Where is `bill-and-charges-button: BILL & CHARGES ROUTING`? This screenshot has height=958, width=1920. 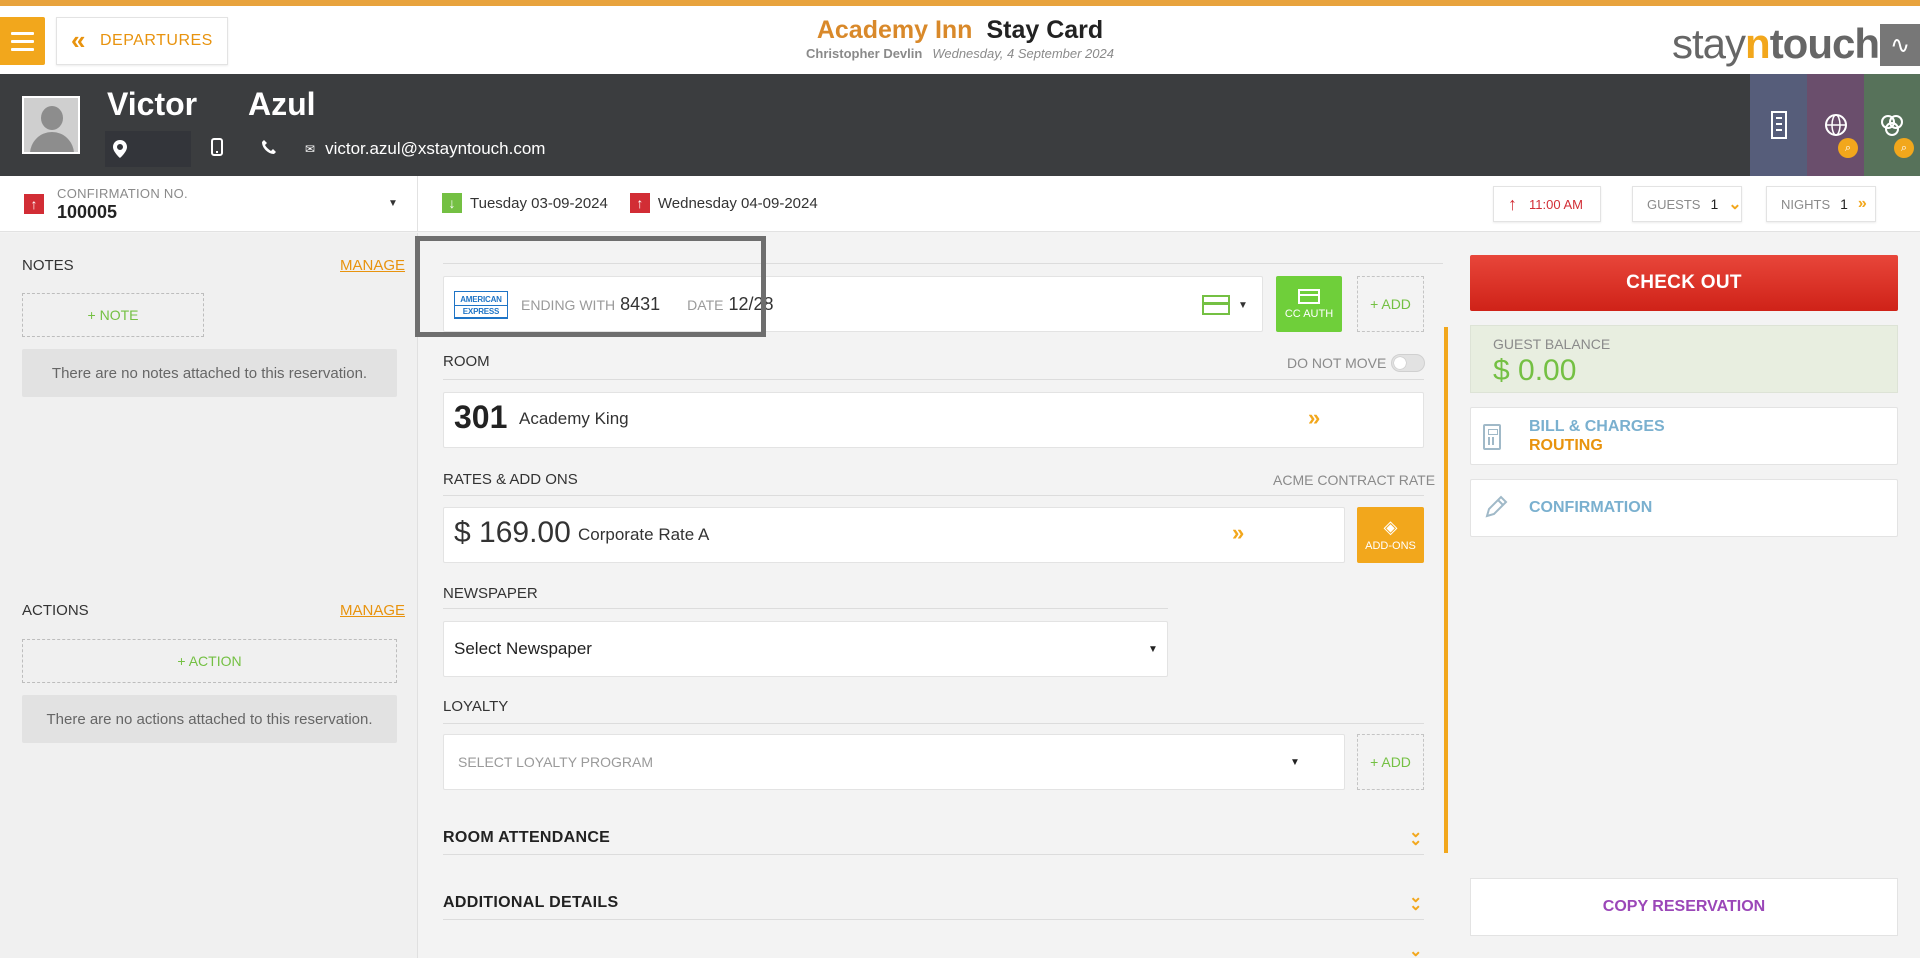
bill-and-charges-button: BILL & CHARGES ROUTING is located at coordinates (1684, 436).